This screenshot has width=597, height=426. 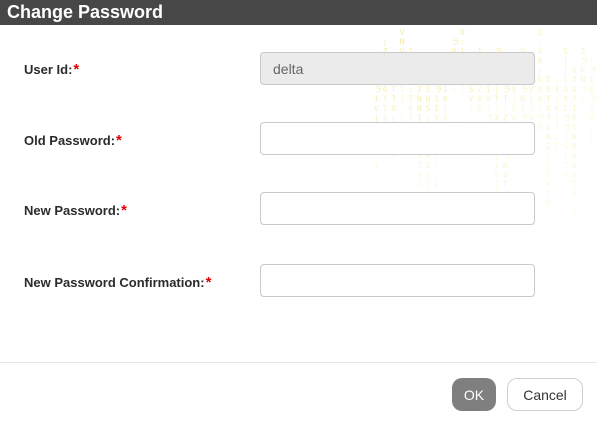 I want to click on old-password-label: Old Password:*, so click(x=73, y=140).